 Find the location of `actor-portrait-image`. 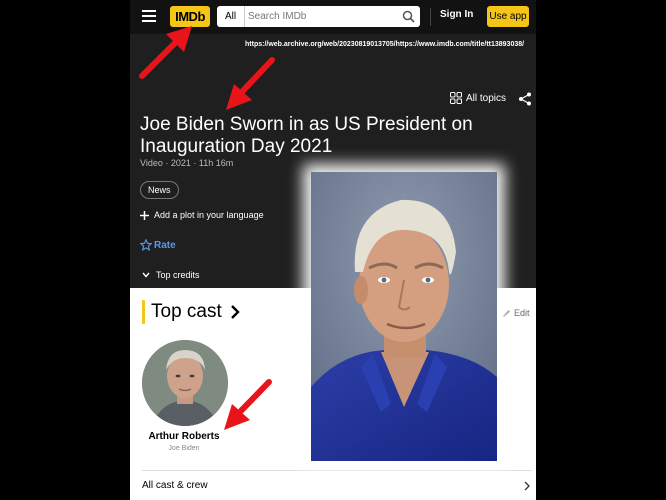

actor-portrait-image is located at coordinates (185, 383).